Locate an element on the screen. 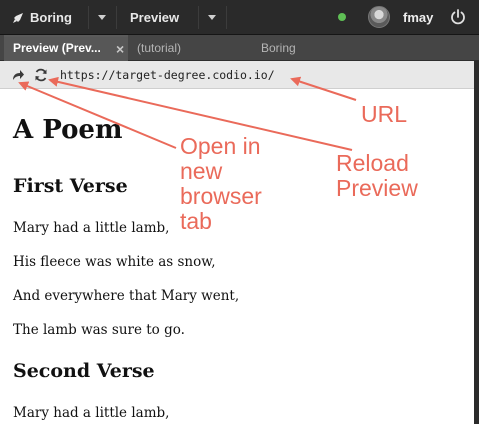 The height and width of the screenshot is (424, 479). verse-line: The lamb was sure to go. is located at coordinates (99, 330).